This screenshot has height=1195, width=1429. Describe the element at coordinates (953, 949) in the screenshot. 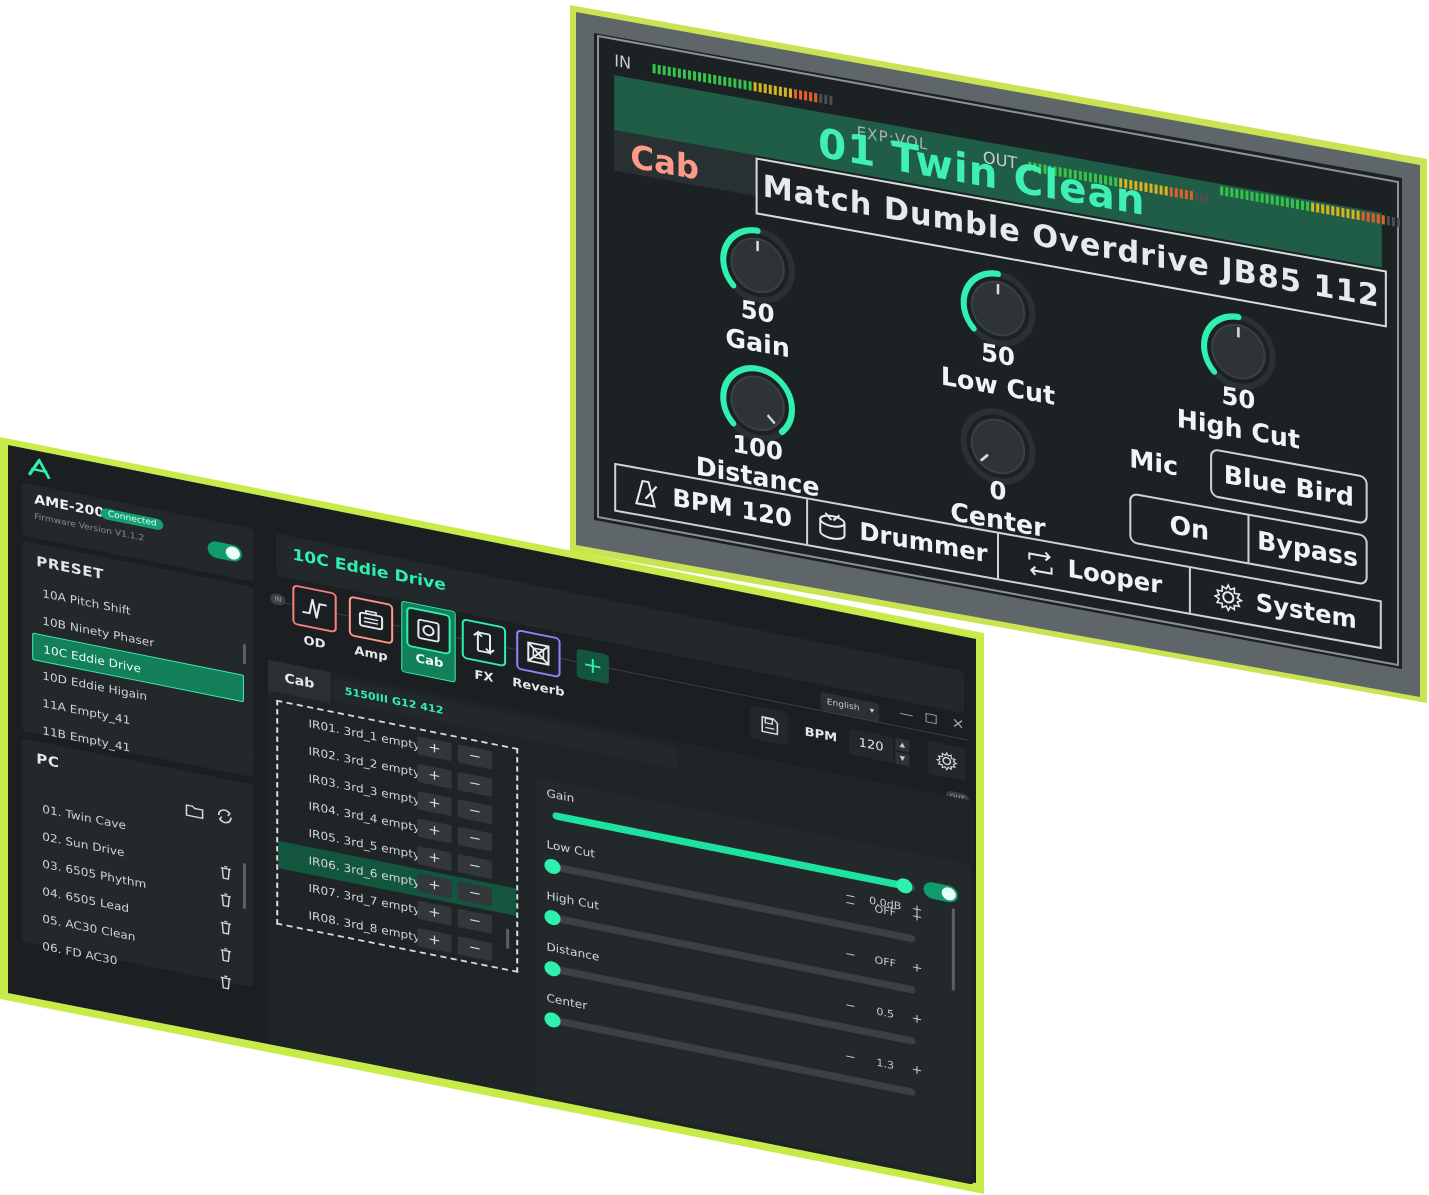

I see `params-scrollbar` at that location.